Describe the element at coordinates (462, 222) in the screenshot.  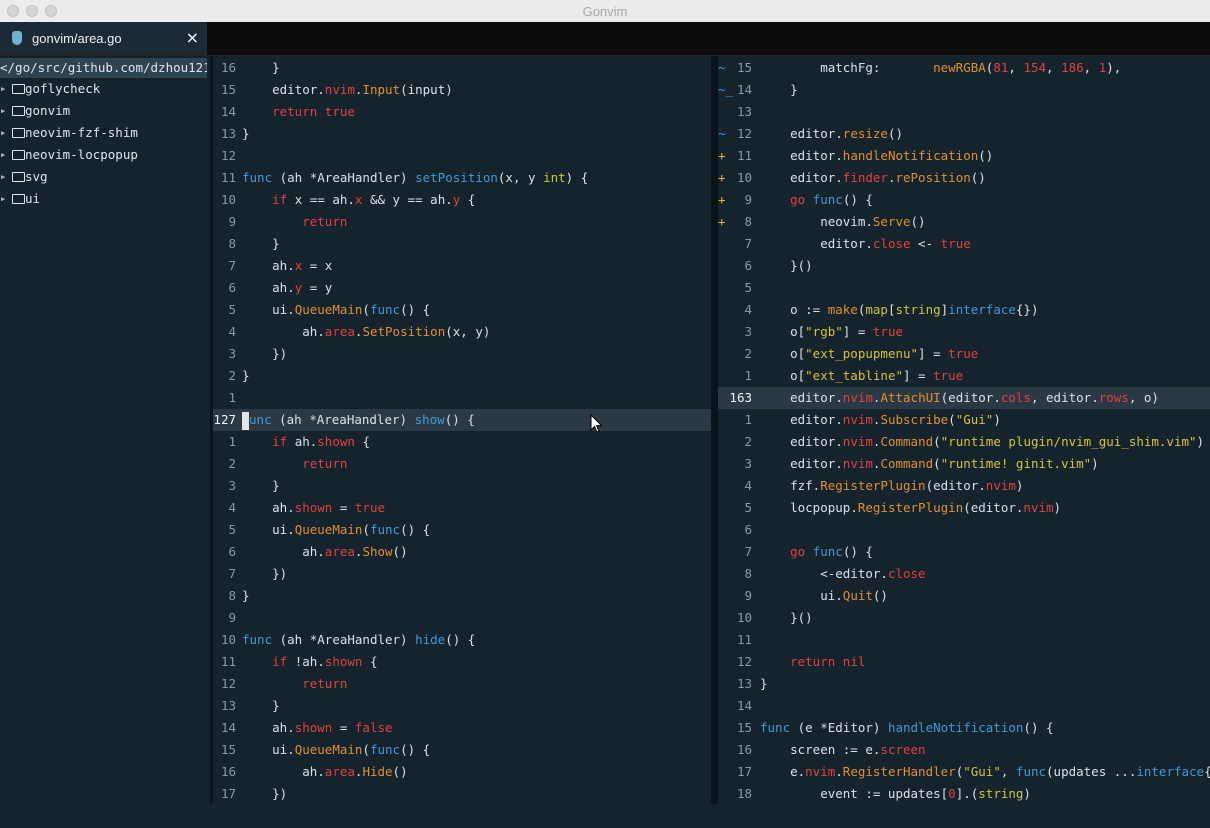
I see `code-line: 9 return` at that location.